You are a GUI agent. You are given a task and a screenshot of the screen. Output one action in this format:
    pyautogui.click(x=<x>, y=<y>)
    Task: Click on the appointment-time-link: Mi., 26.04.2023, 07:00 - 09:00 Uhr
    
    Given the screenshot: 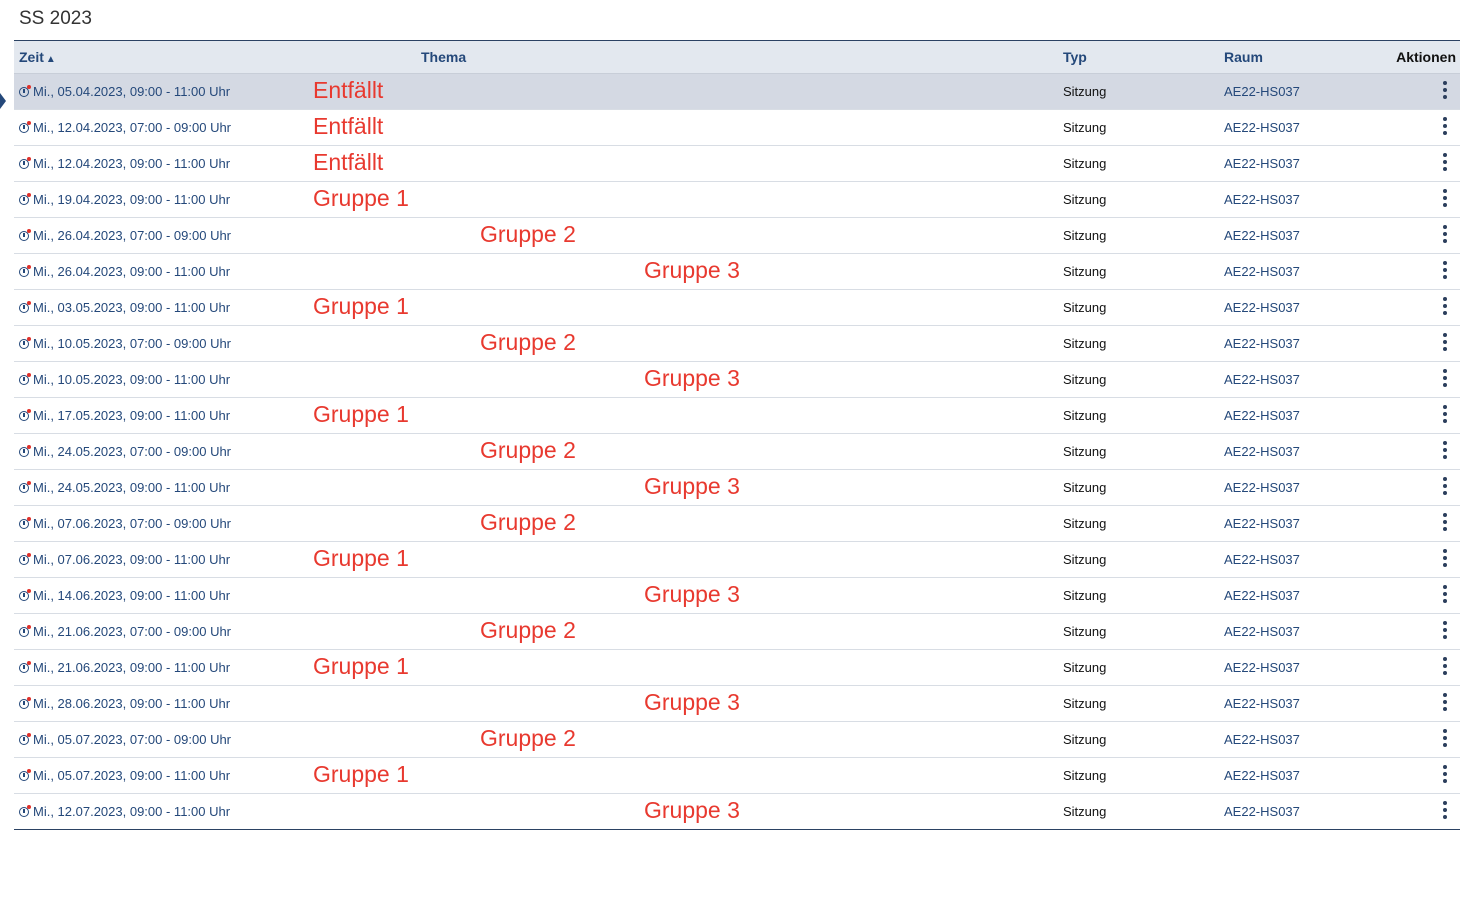 What is the action you would take?
    pyautogui.click(x=125, y=235)
    